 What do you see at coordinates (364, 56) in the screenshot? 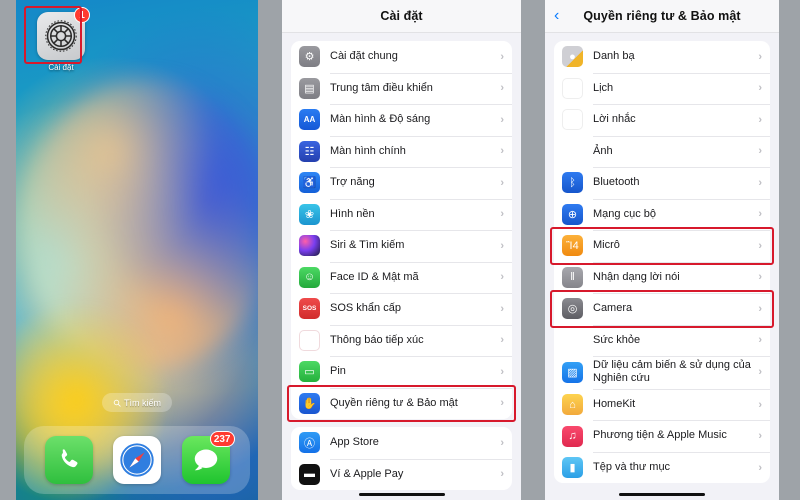
I see `list-item-label: Cài đặt chung` at bounding box center [364, 56].